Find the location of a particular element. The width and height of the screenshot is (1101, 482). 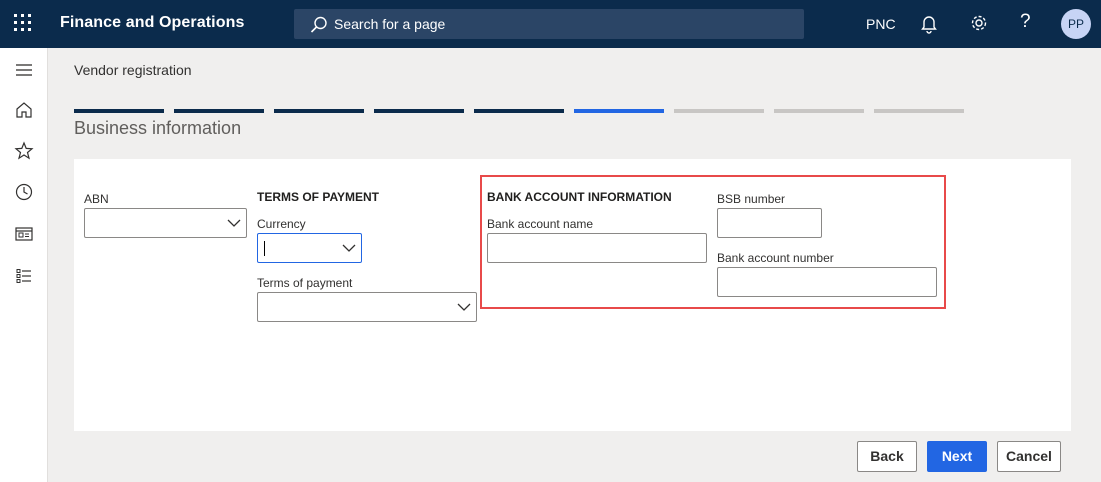

app-launcher-icon is located at coordinates (24, 24).